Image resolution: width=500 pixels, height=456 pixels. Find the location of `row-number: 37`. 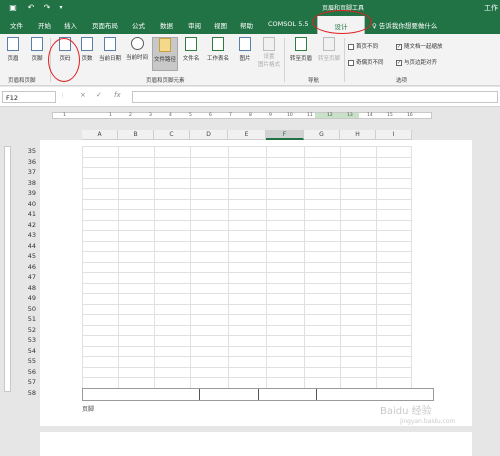

row-number: 37 is located at coordinates (25, 172).